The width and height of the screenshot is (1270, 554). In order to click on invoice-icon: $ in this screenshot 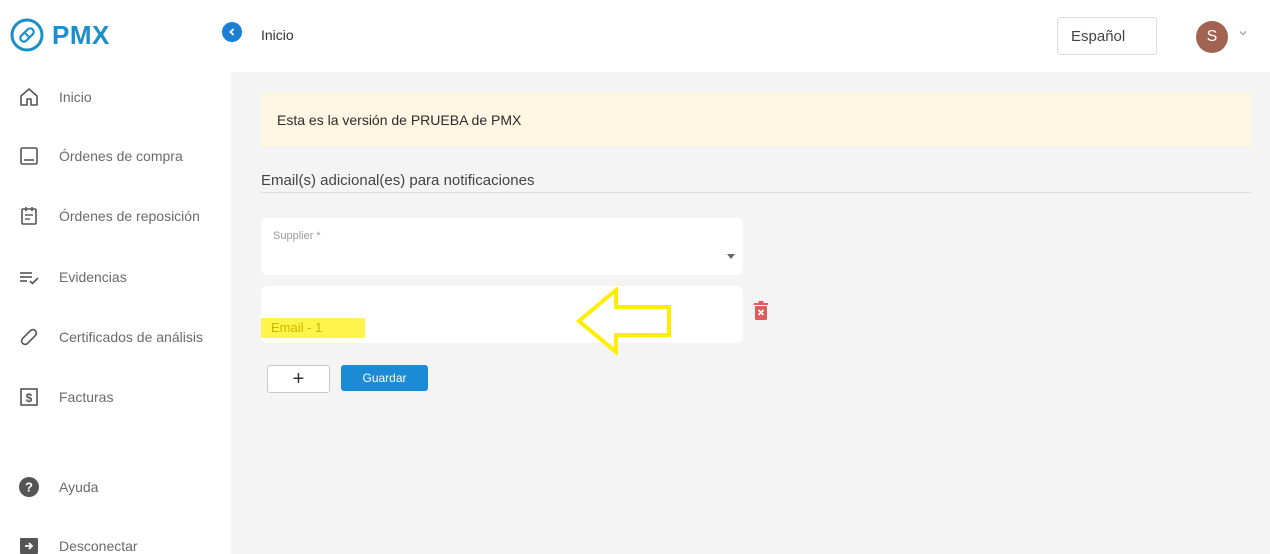, I will do `click(29, 397)`.